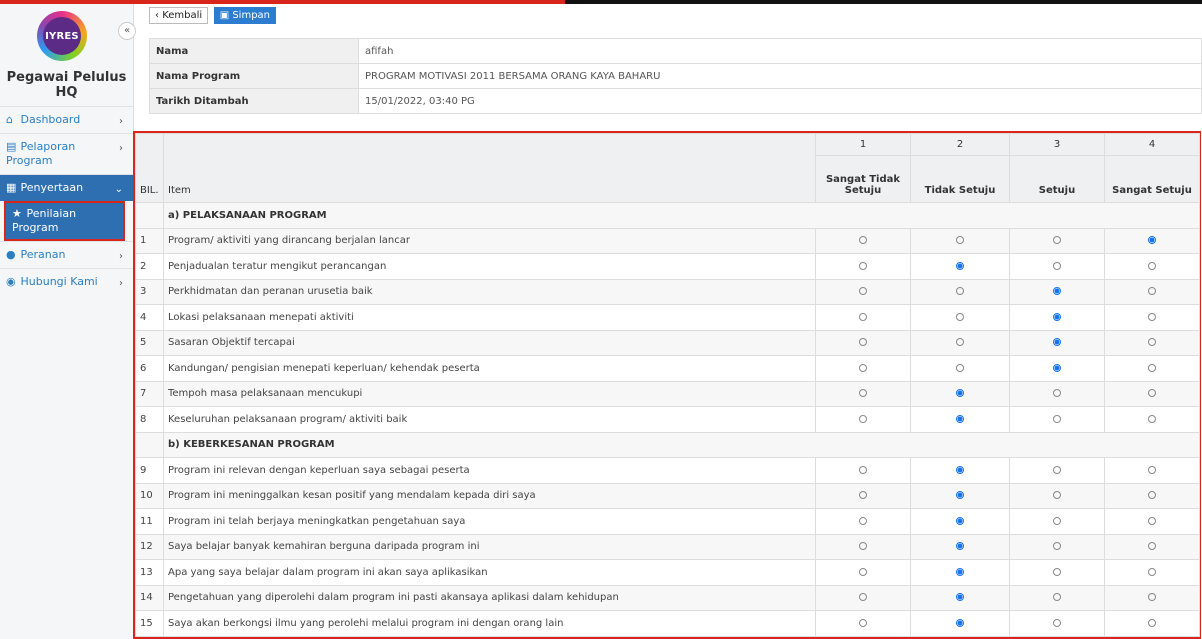  Describe the element at coordinates (127, 31) in the screenshot. I see `collapse-sidebar-button: «` at that location.